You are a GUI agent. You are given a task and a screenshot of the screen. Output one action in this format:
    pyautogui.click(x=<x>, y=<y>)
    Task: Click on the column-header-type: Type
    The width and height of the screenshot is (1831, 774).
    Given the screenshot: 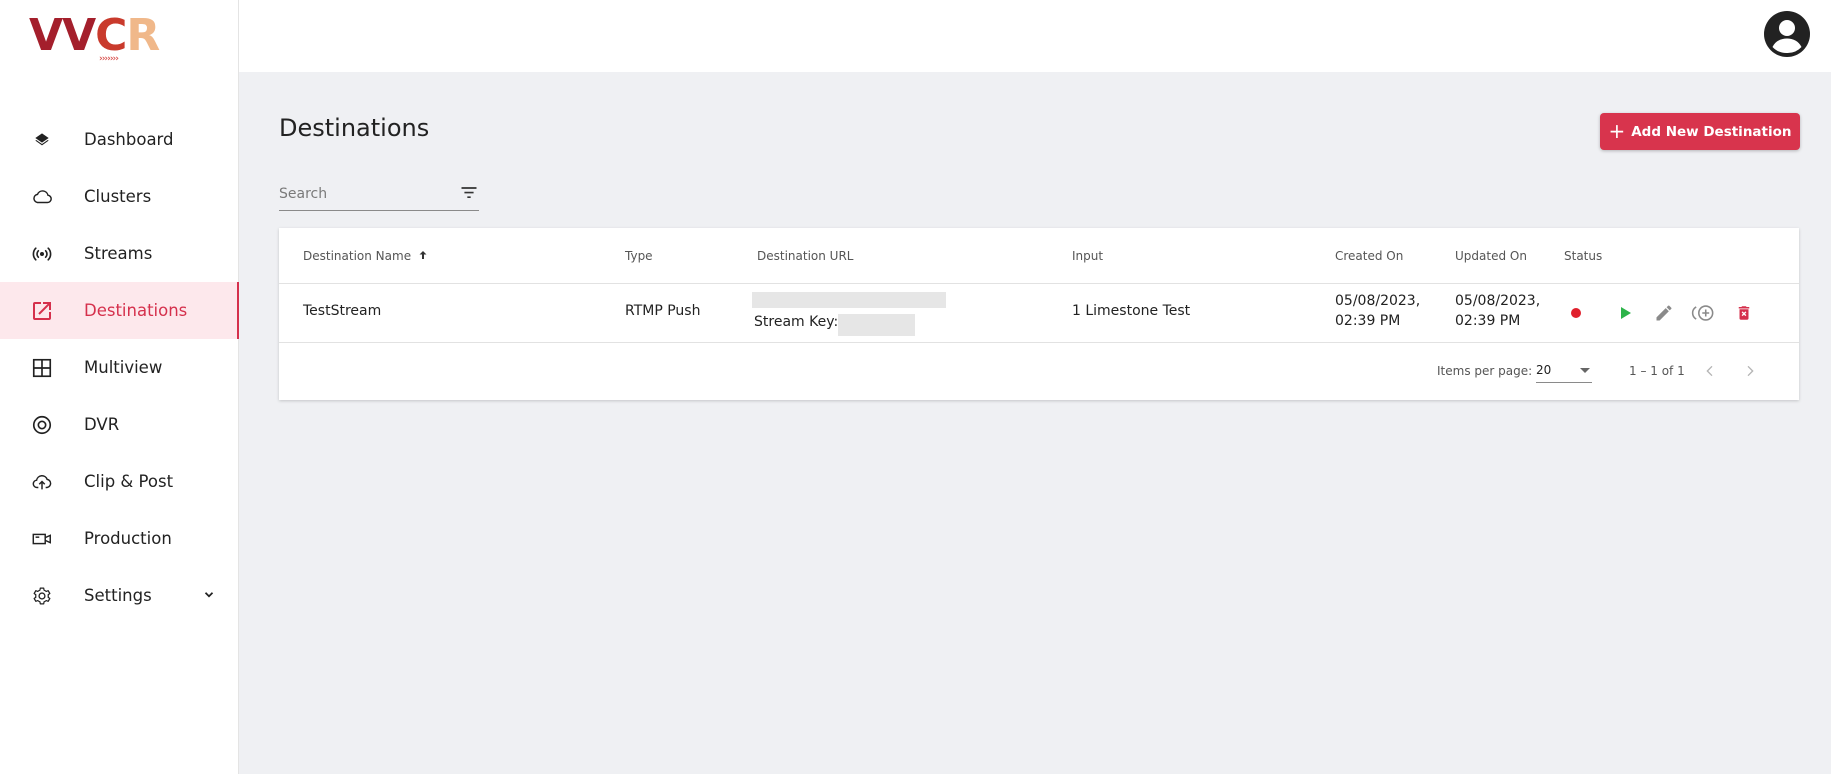 What is the action you would take?
    pyautogui.click(x=639, y=256)
    